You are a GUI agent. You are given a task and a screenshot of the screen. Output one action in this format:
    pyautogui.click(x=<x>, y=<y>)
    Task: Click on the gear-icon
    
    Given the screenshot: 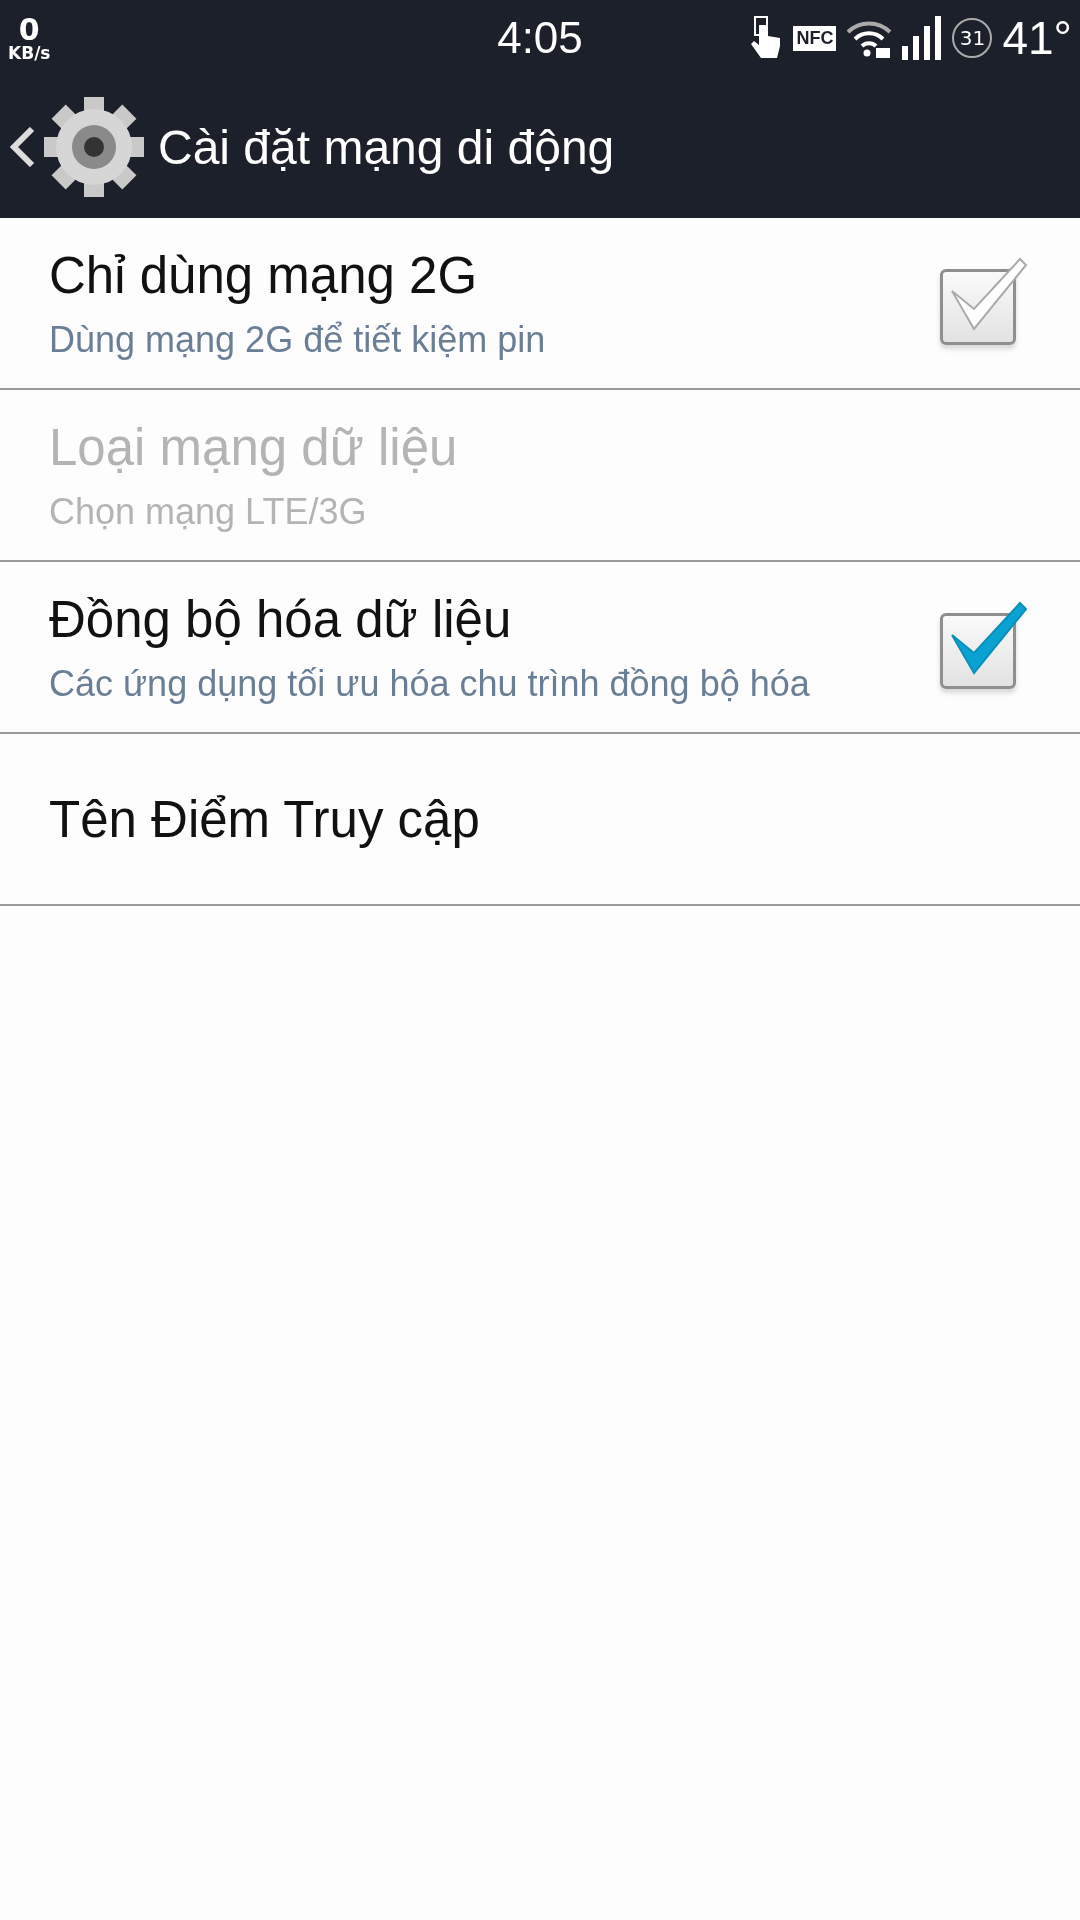 What is the action you would take?
    pyautogui.click(x=94, y=147)
    